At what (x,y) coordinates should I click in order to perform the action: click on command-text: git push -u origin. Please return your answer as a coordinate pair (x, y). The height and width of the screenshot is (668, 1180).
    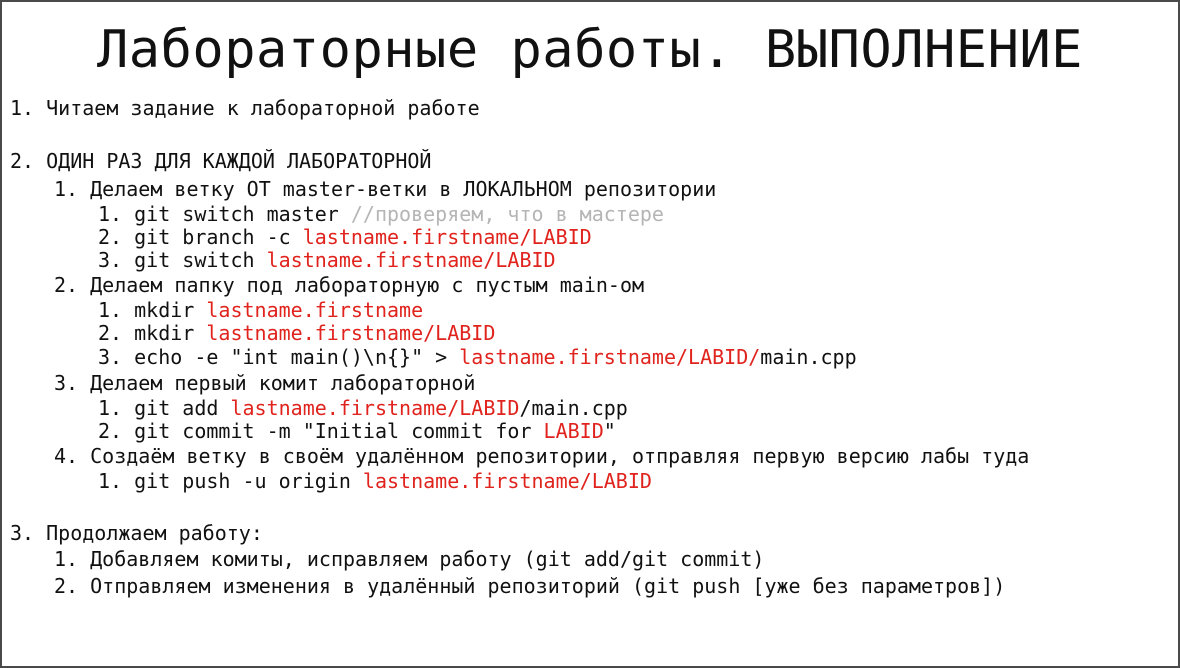
    Looking at the image, I should click on (248, 481).